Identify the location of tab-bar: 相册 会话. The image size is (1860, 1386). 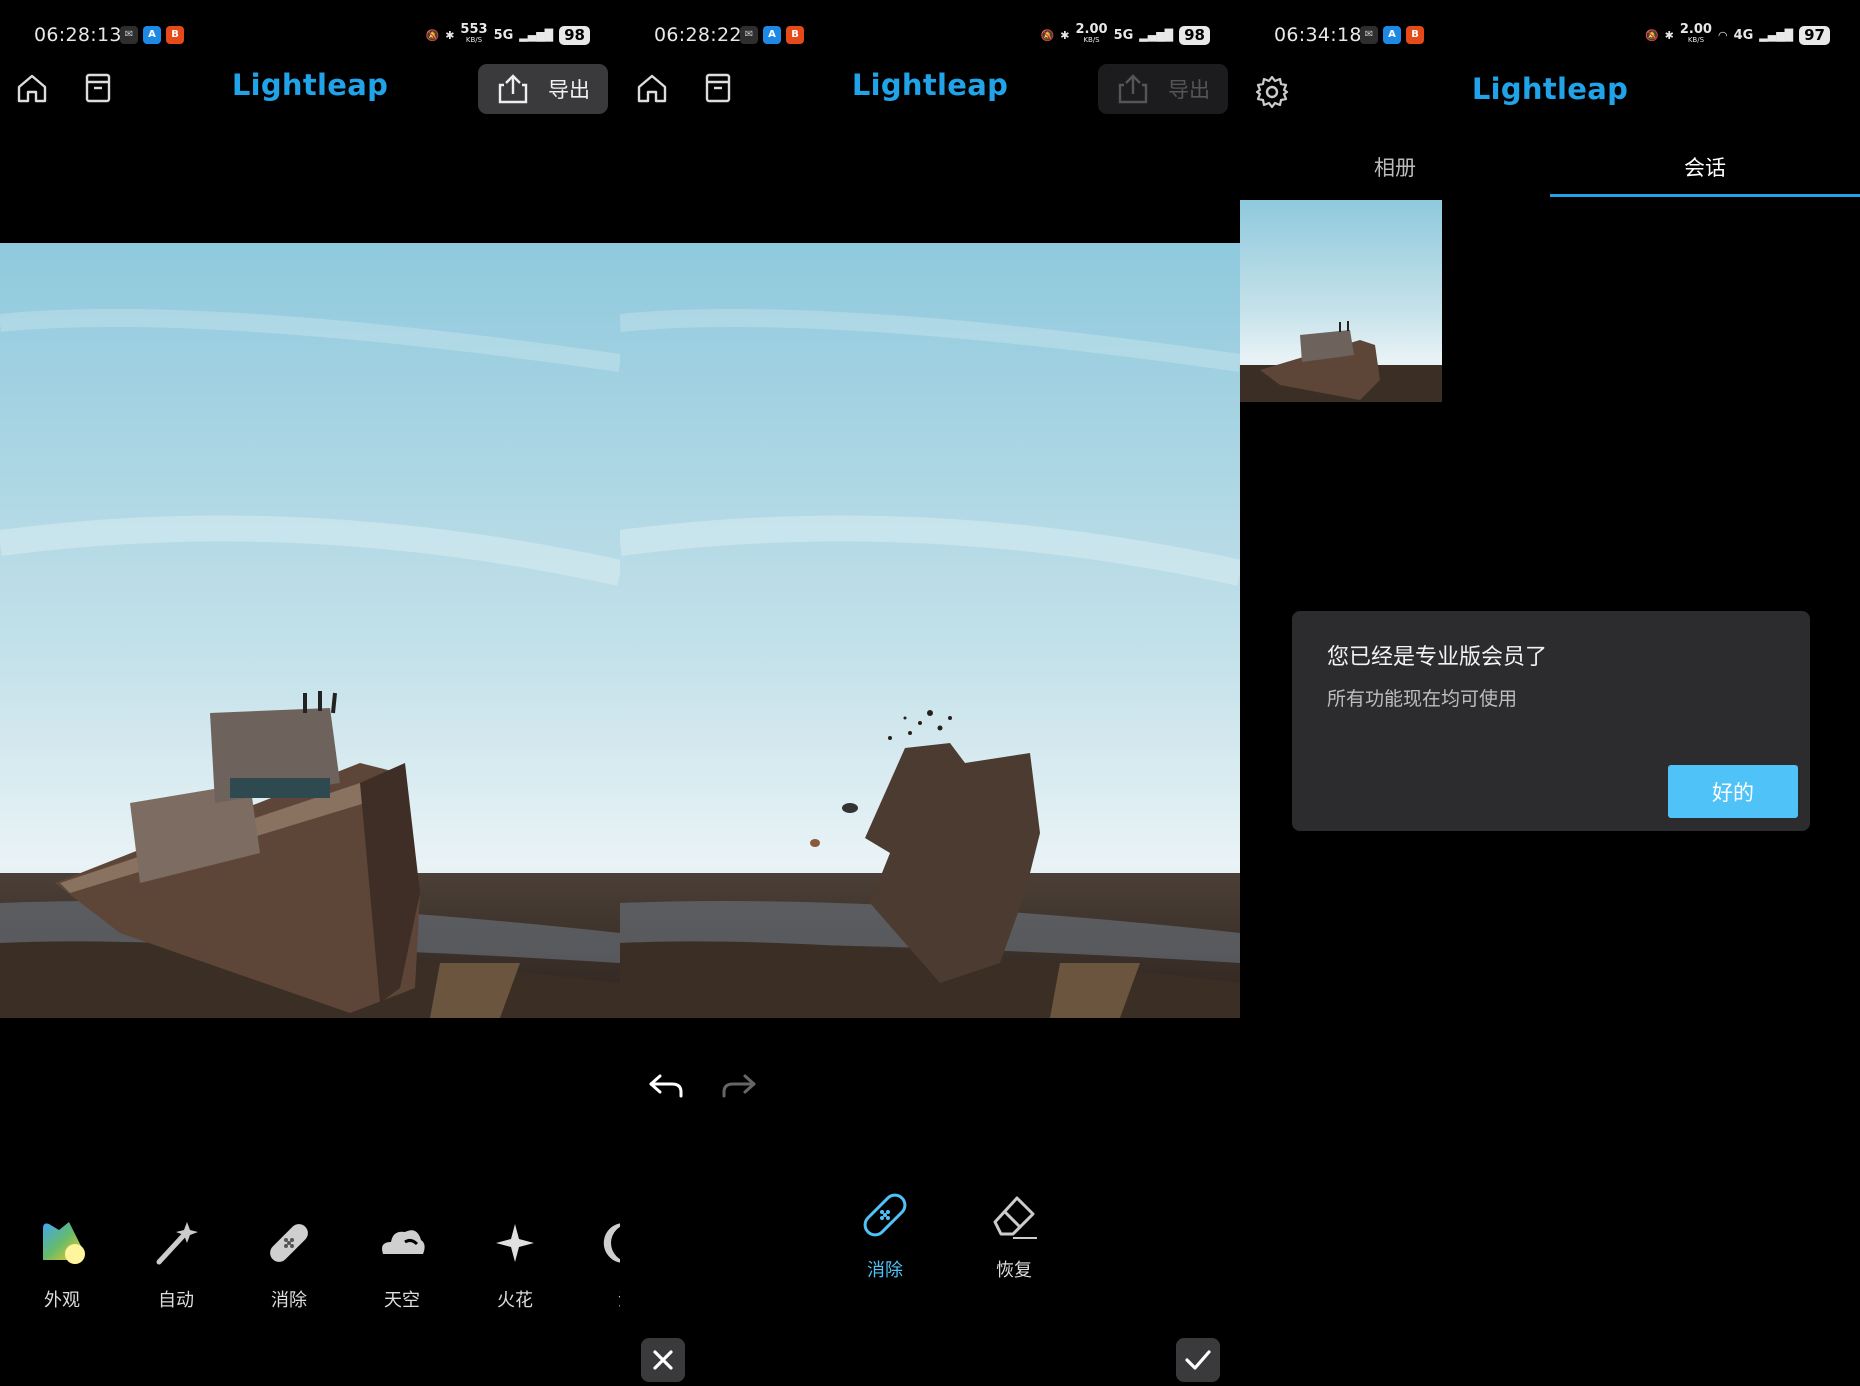
(1550, 170).